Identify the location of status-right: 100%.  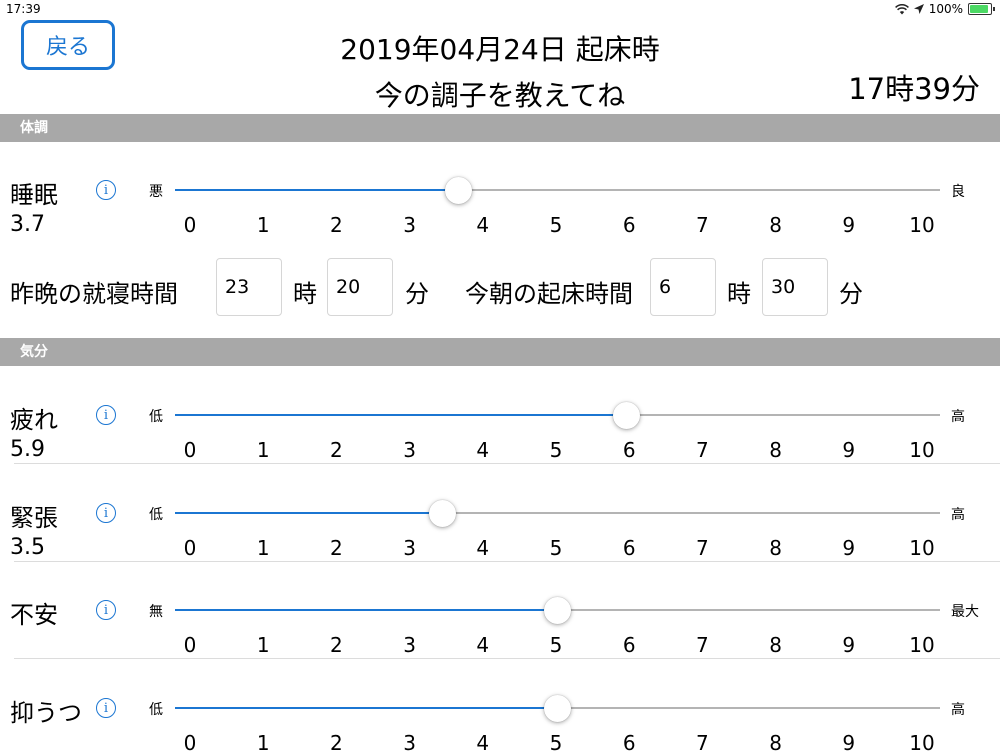
(944, 9).